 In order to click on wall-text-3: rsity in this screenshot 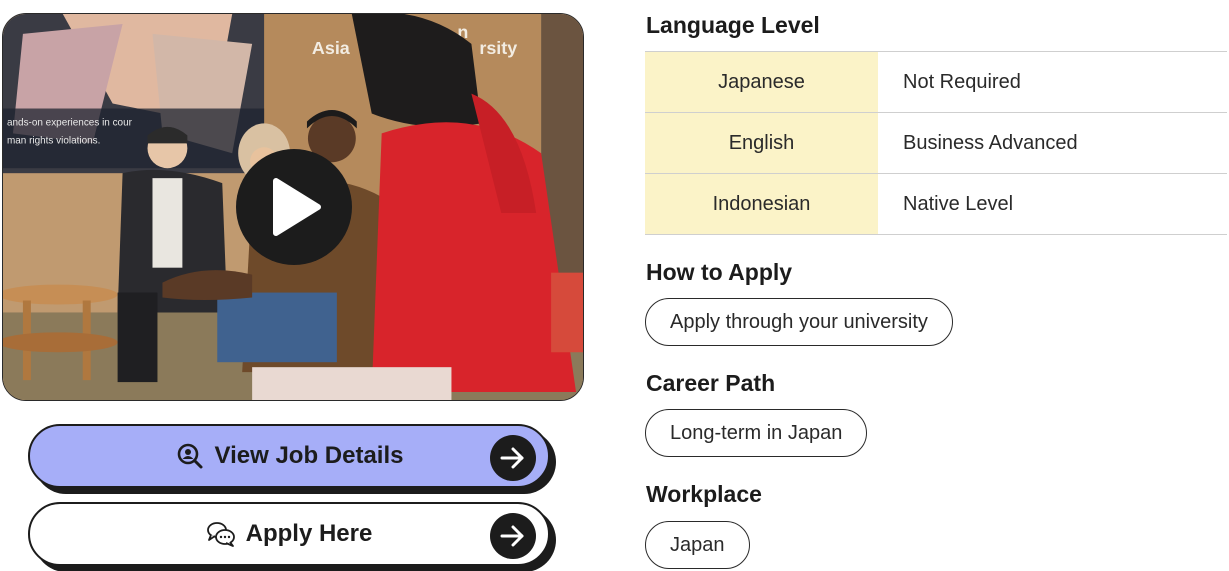, I will do `click(498, 48)`.